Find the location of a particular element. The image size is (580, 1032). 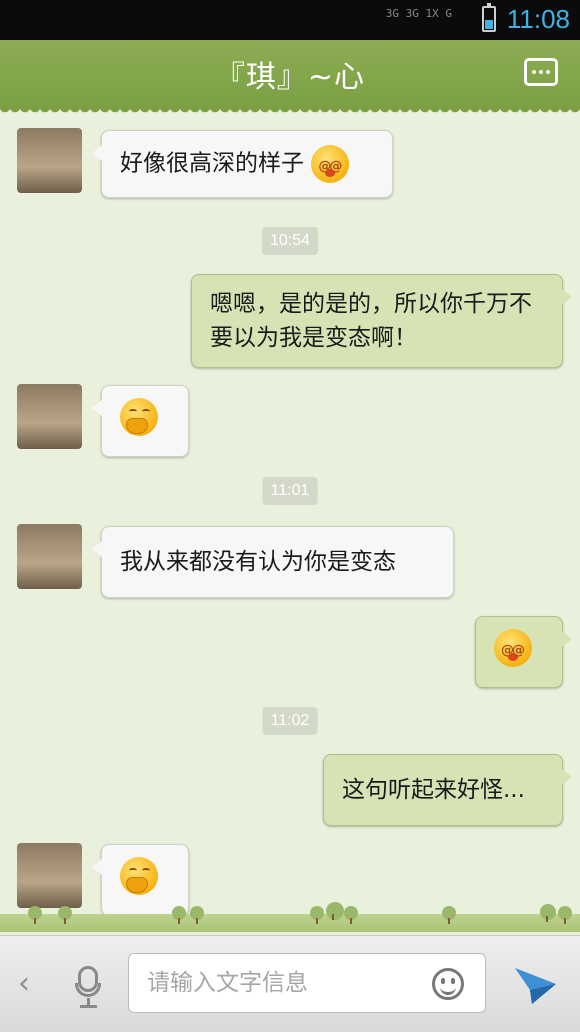

timestamp: 11:02 is located at coordinates (290, 721).